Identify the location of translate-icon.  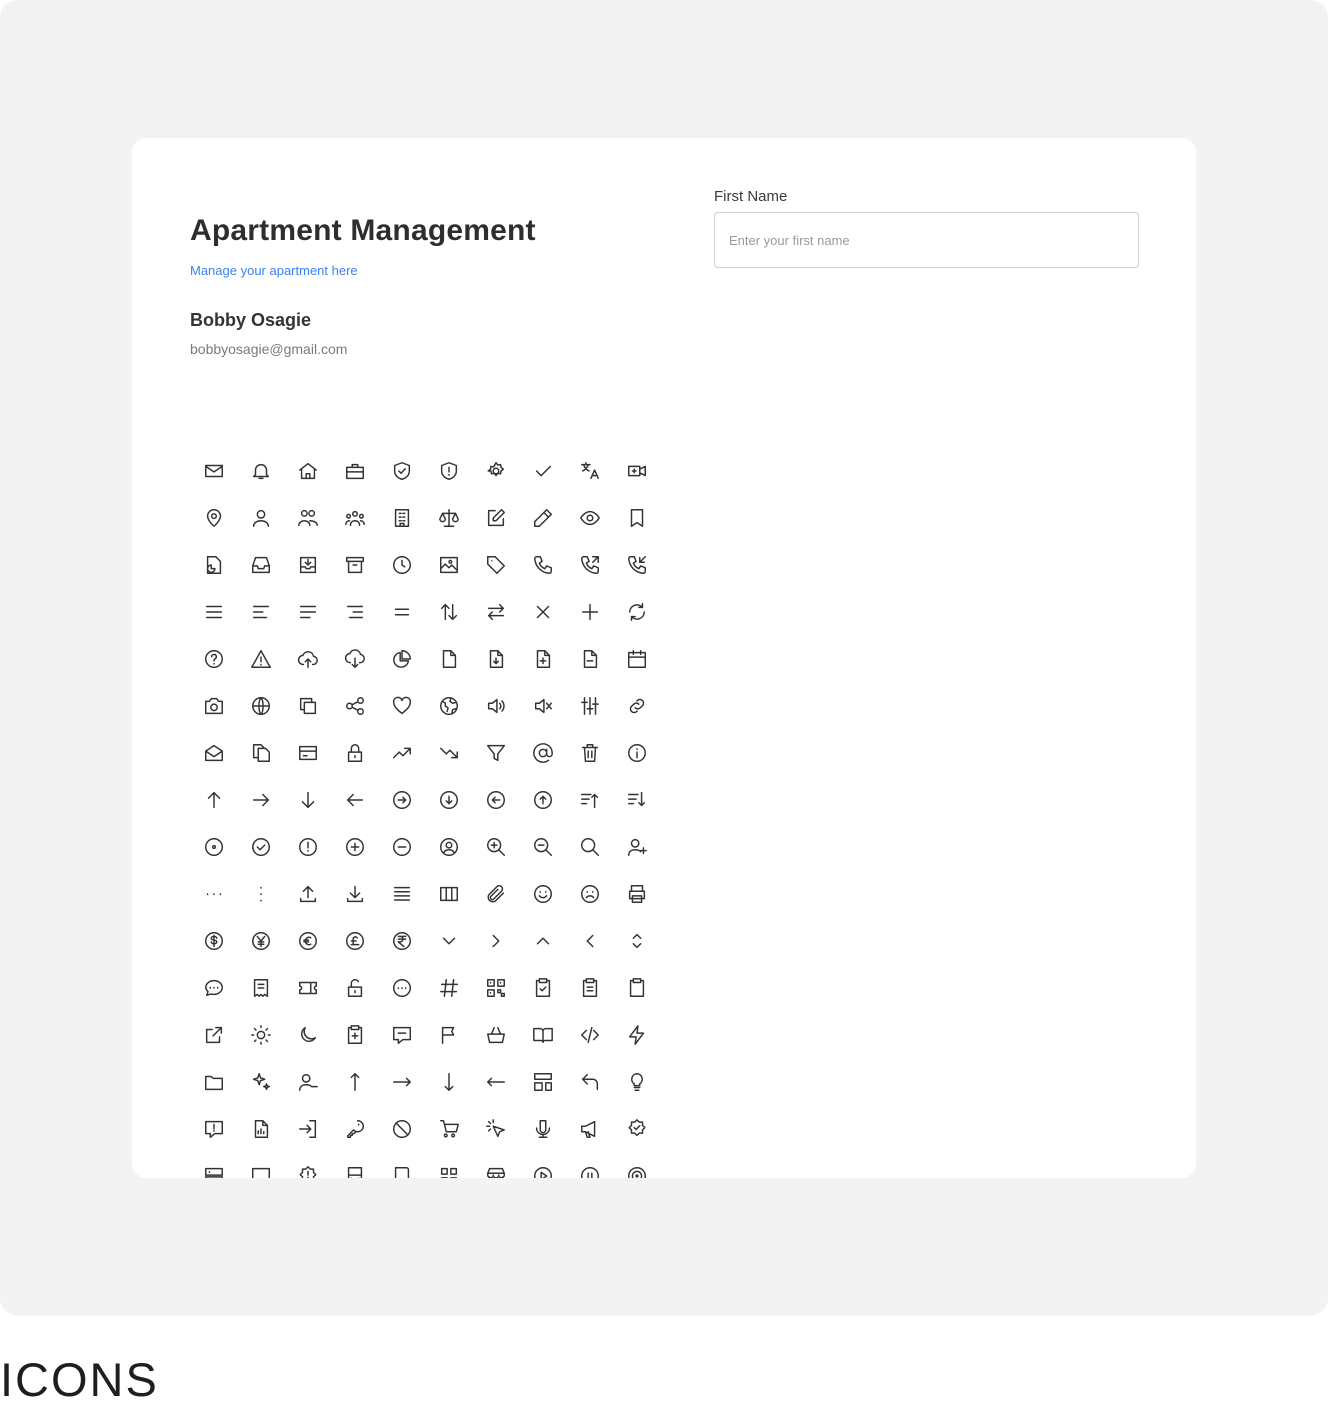
(589, 470).